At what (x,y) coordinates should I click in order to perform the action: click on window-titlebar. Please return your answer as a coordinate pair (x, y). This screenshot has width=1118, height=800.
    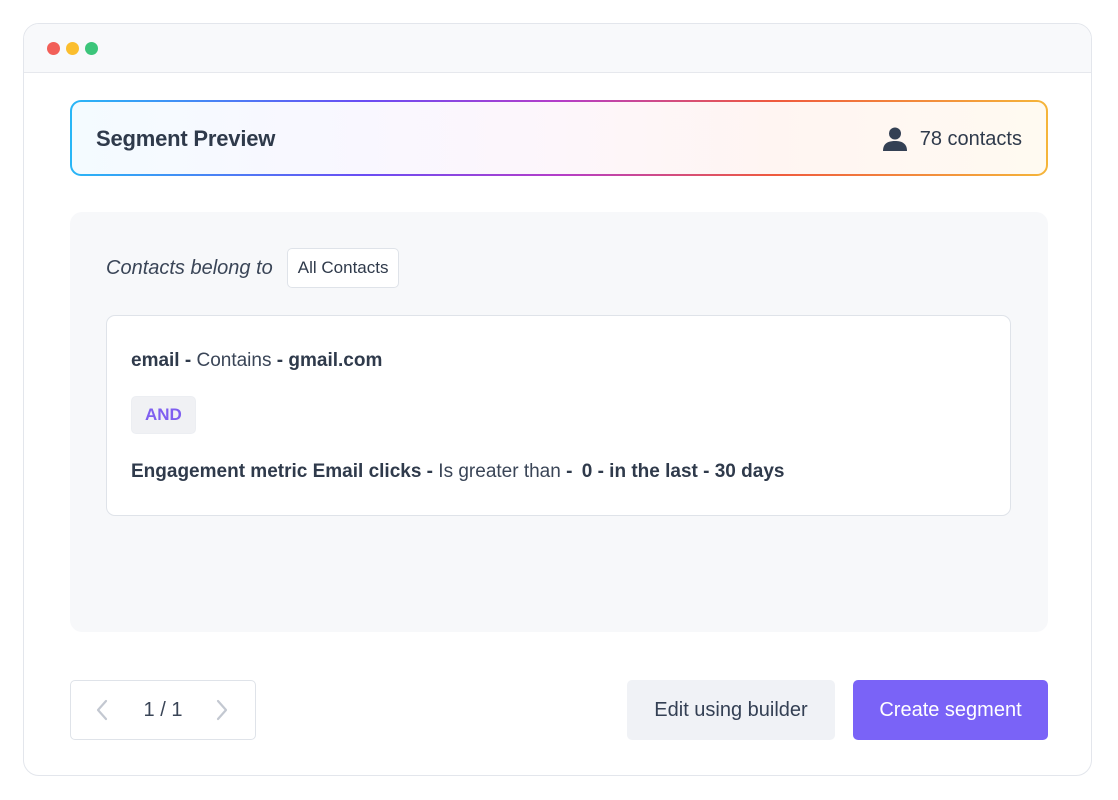
    Looking at the image, I should click on (557, 48).